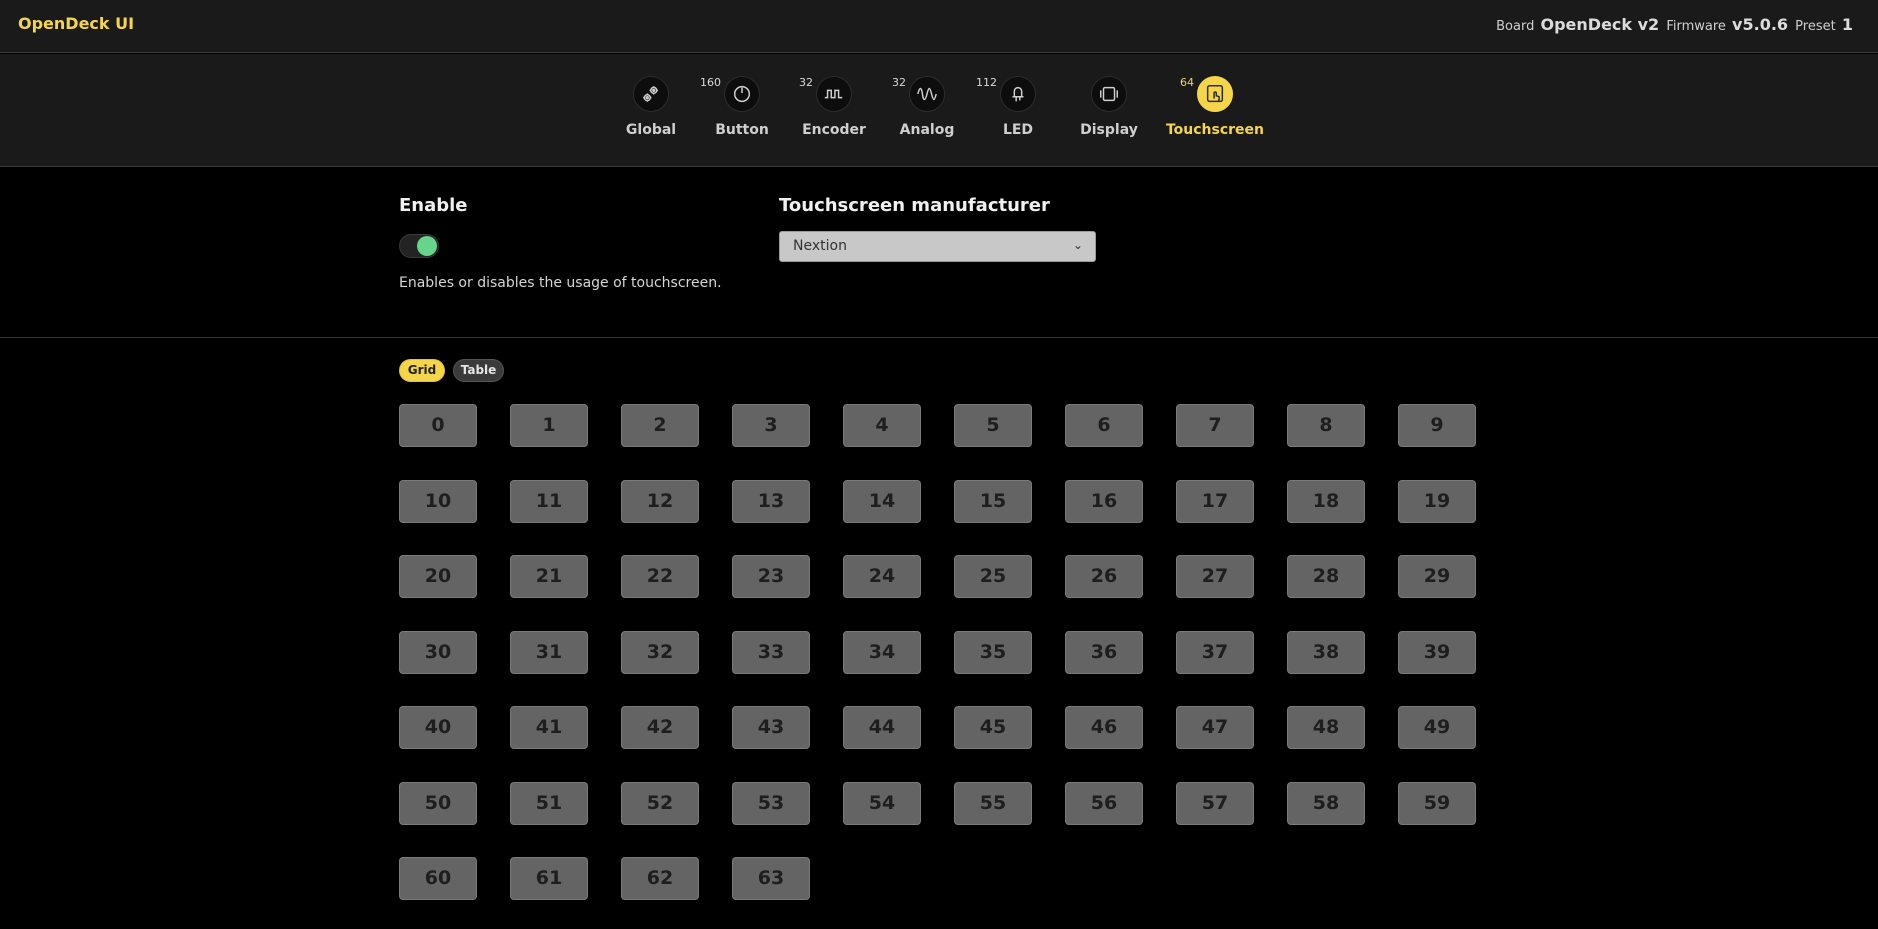 The width and height of the screenshot is (1878, 929). I want to click on nav-label: Global, so click(651, 130).